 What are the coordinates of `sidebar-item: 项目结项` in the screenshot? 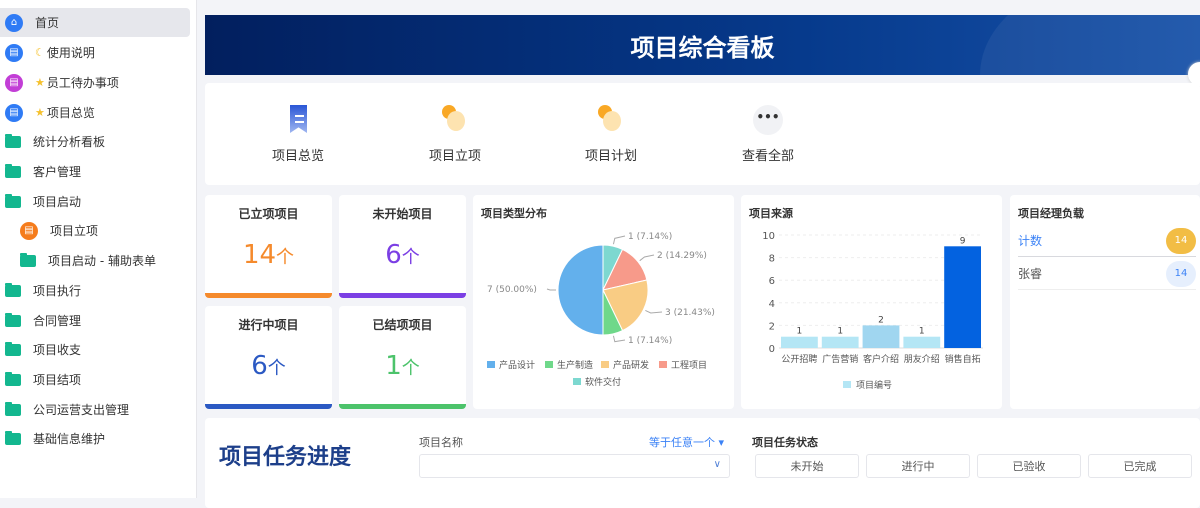 It's located at (95, 379).